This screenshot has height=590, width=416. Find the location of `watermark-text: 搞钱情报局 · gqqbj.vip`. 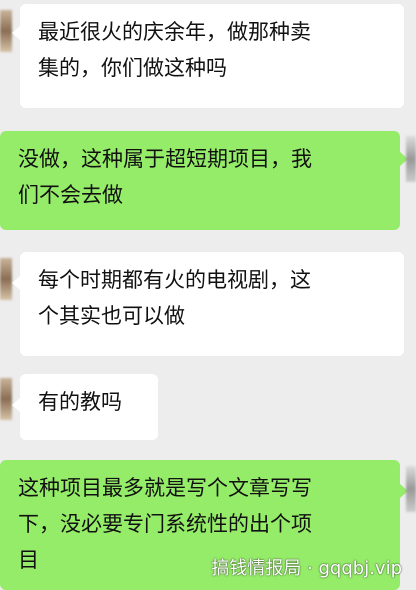

watermark-text: 搞钱情报局 · gqqbj.vip is located at coordinates (306, 568).